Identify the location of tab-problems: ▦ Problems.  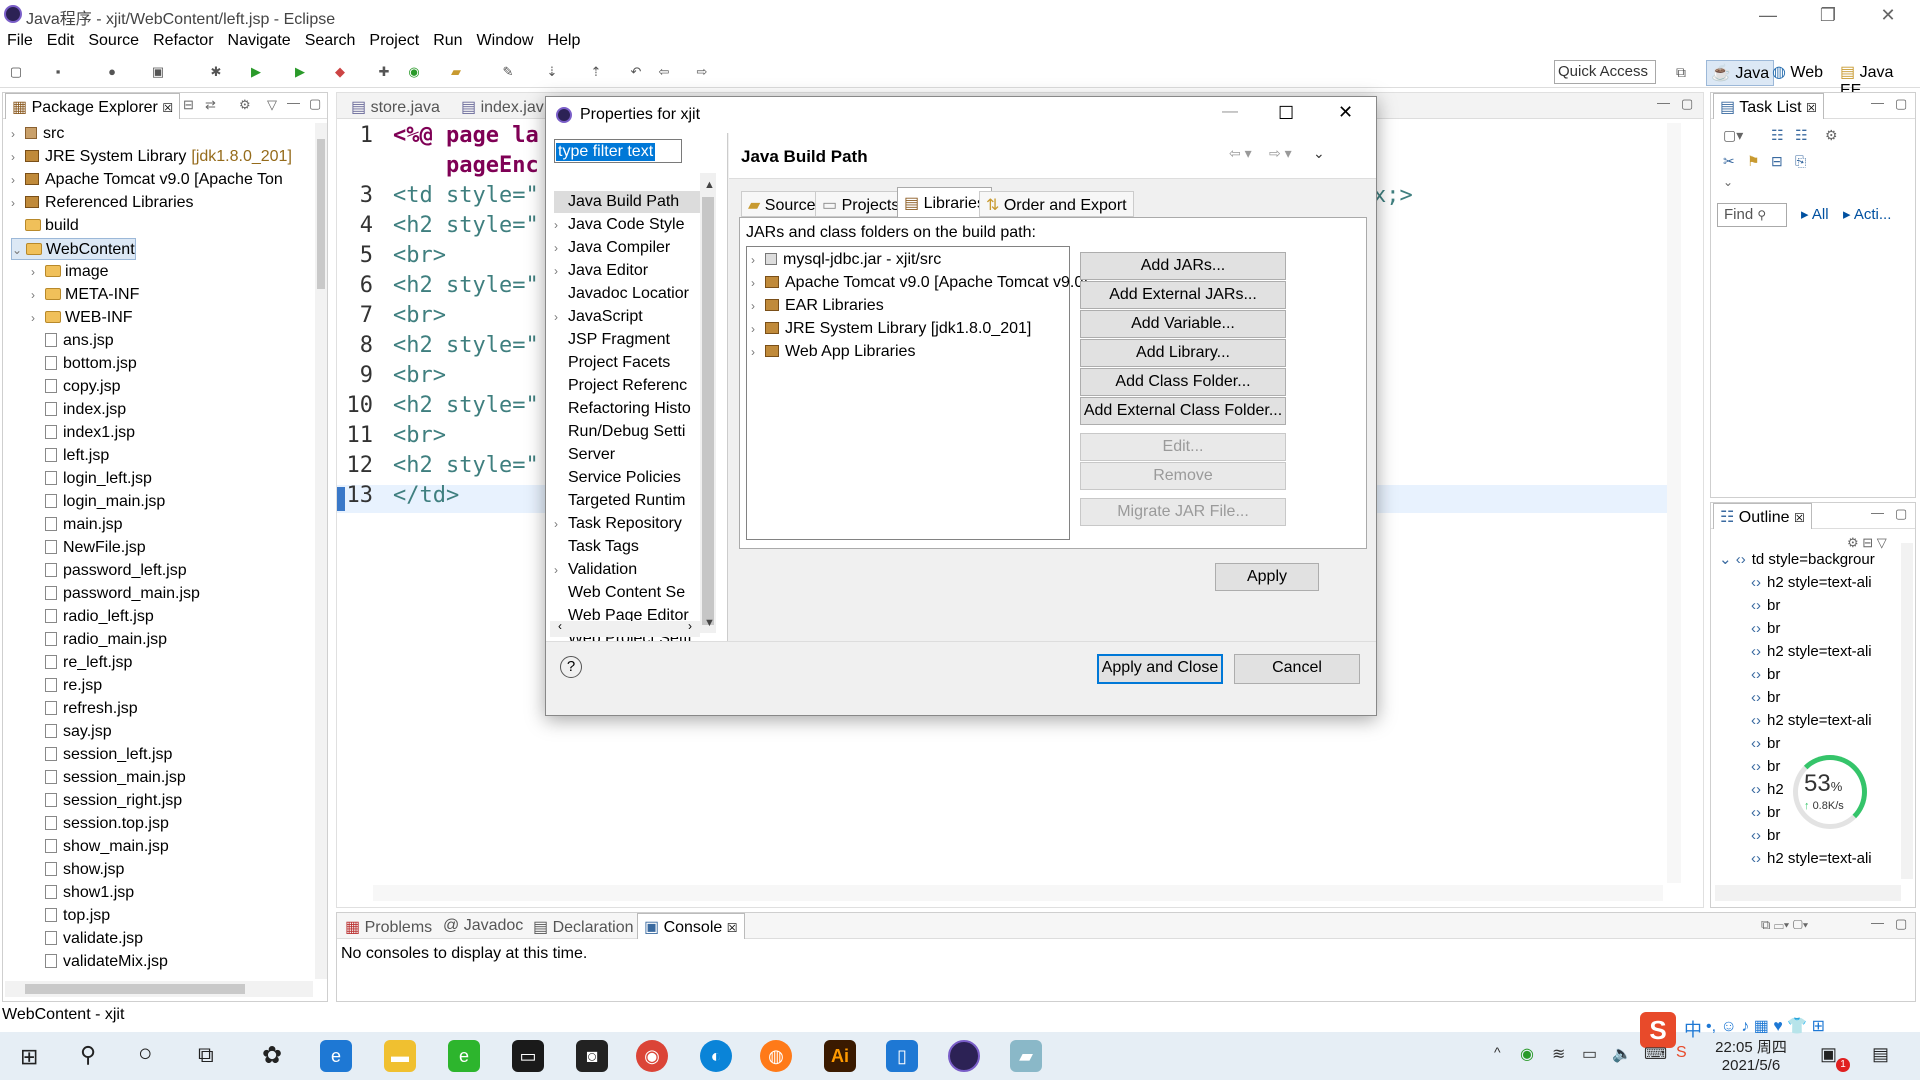
(388, 926).